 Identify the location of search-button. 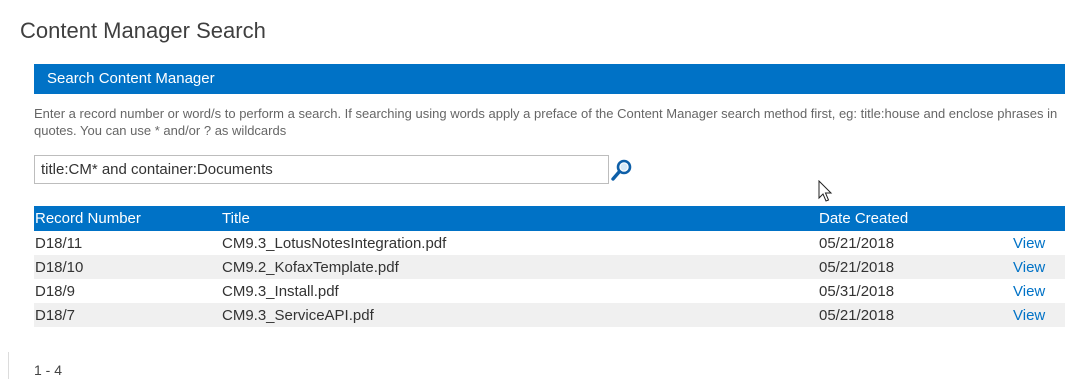
(622, 170).